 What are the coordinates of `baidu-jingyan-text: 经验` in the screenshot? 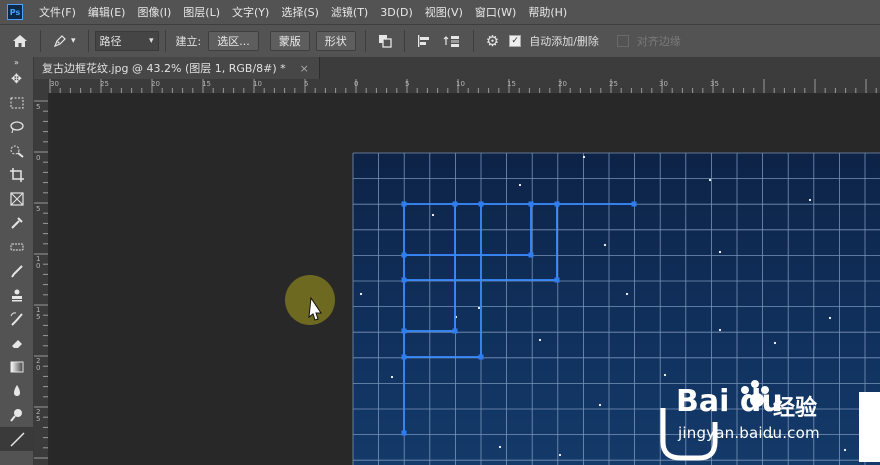 It's located at (795, 408).